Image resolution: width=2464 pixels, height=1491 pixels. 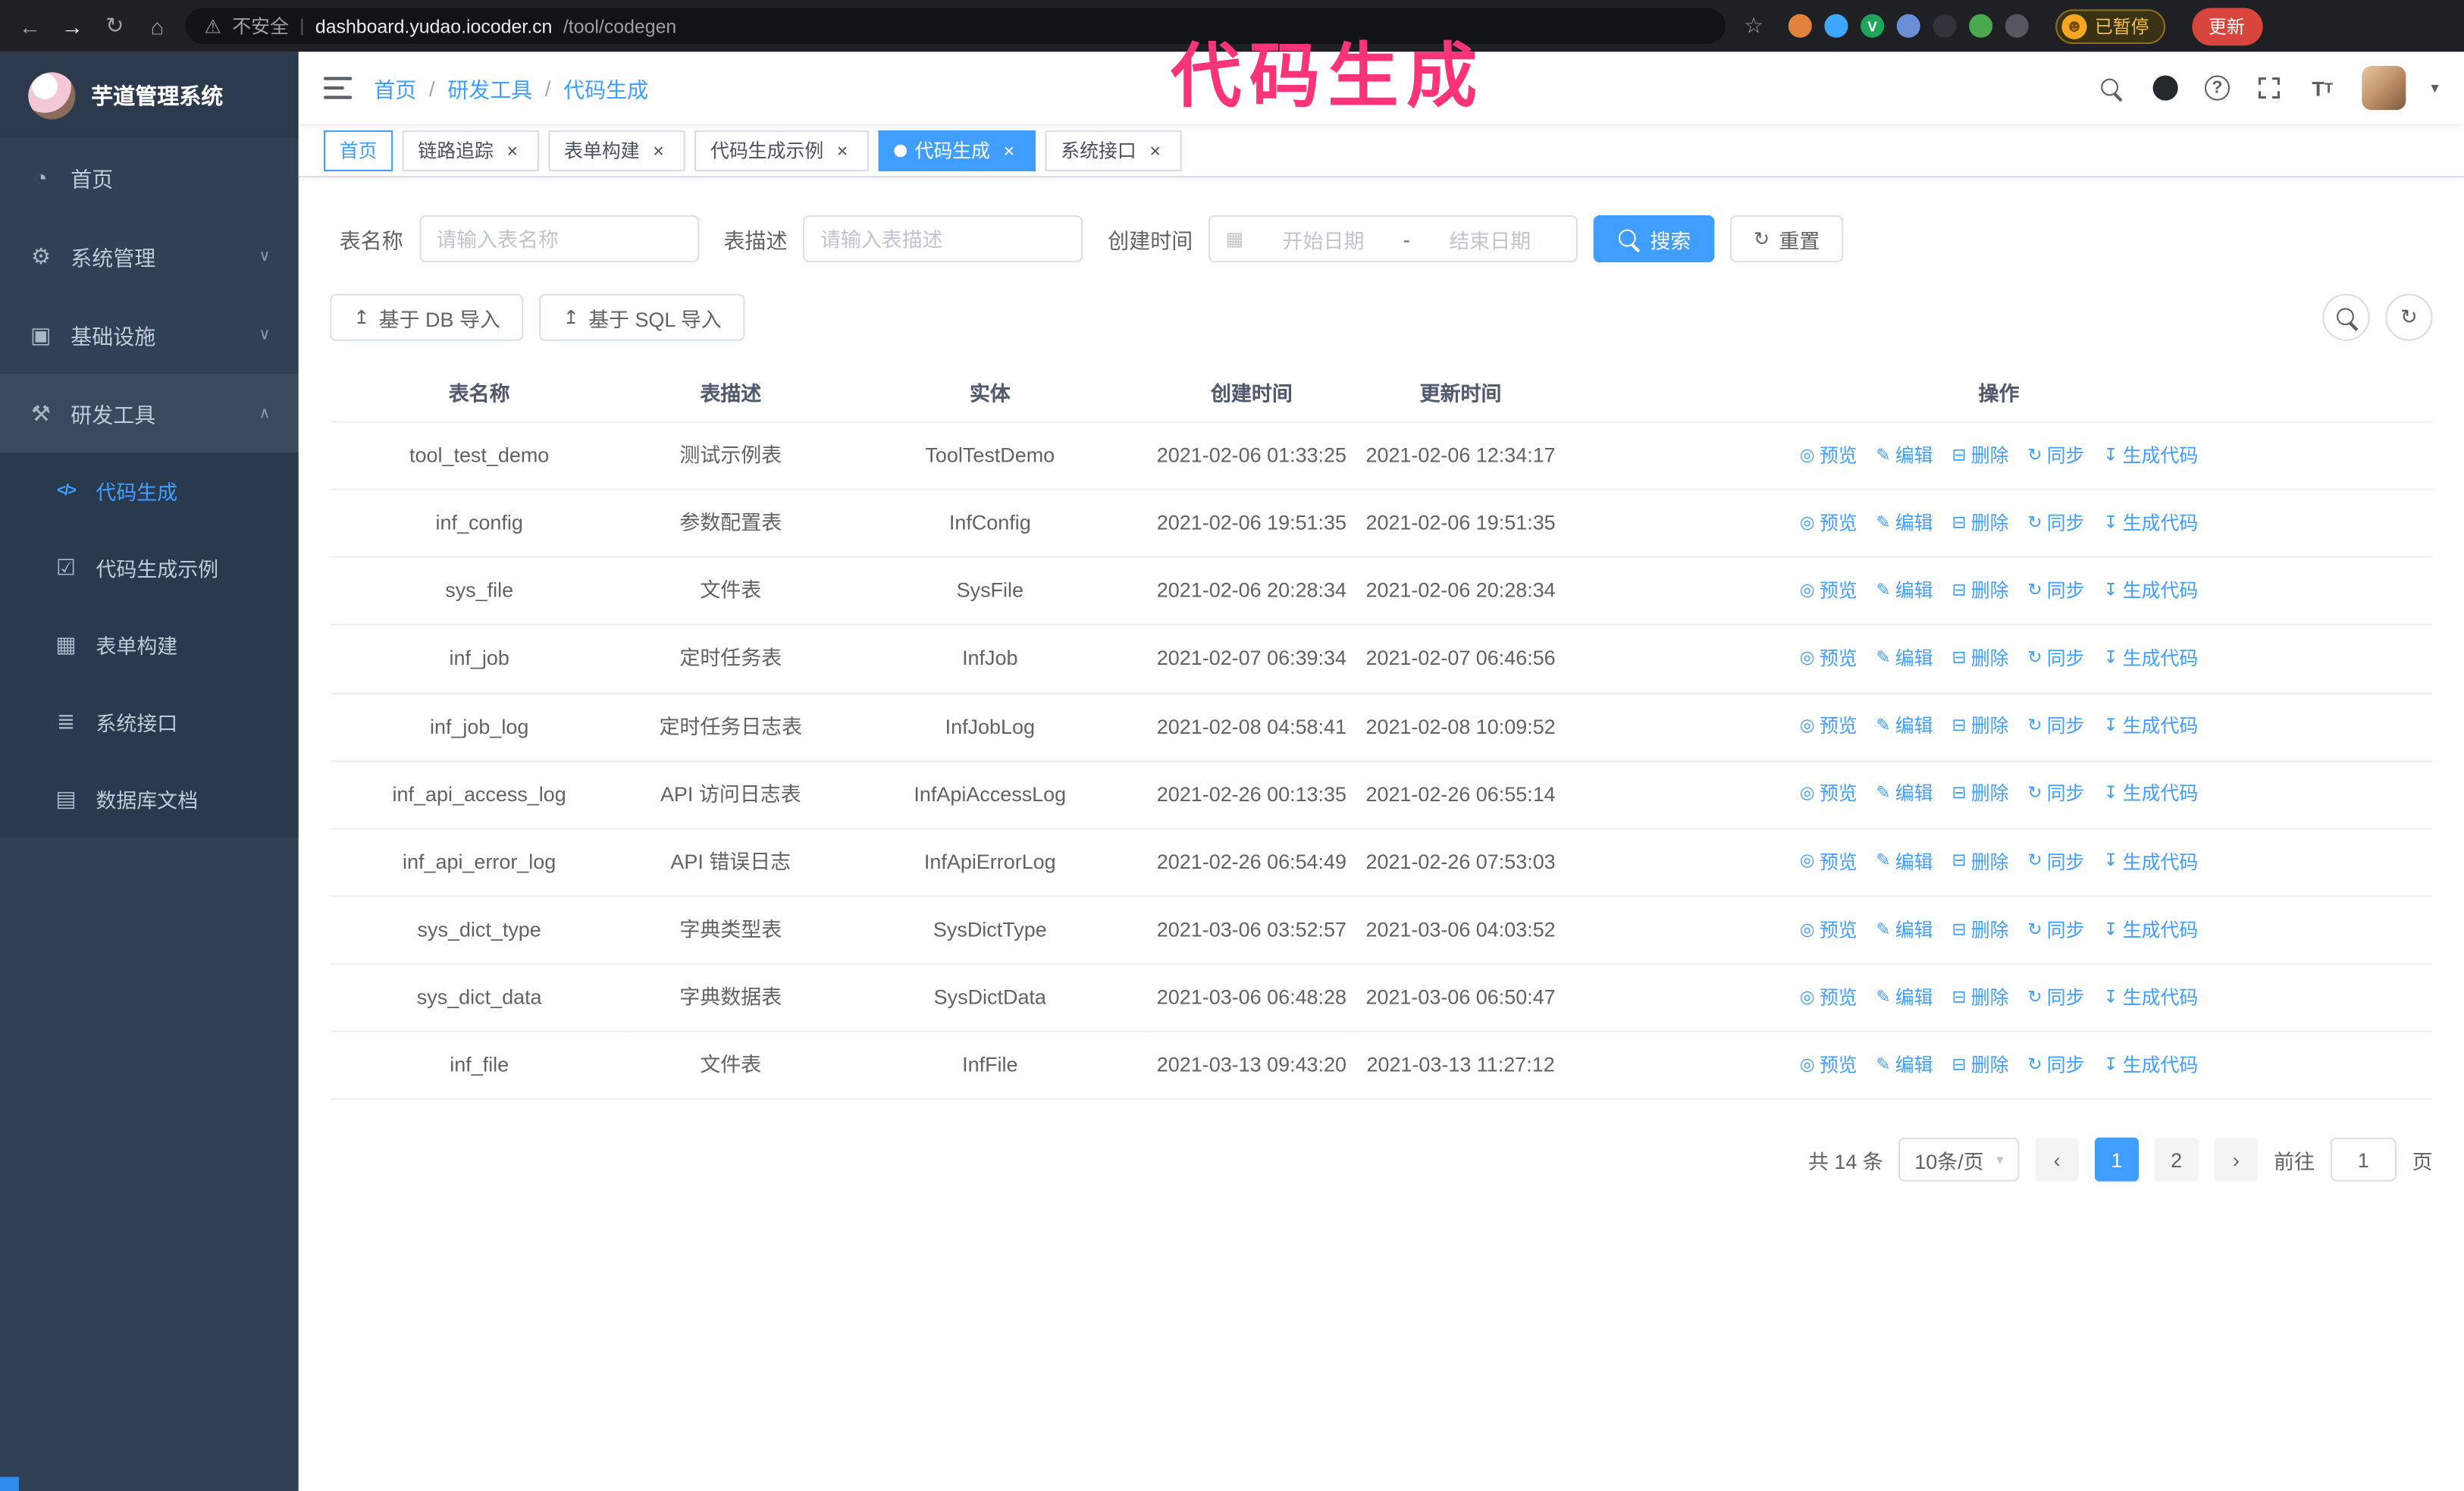 I want to click on help-icon: ?, so click(x=2217, y=88).